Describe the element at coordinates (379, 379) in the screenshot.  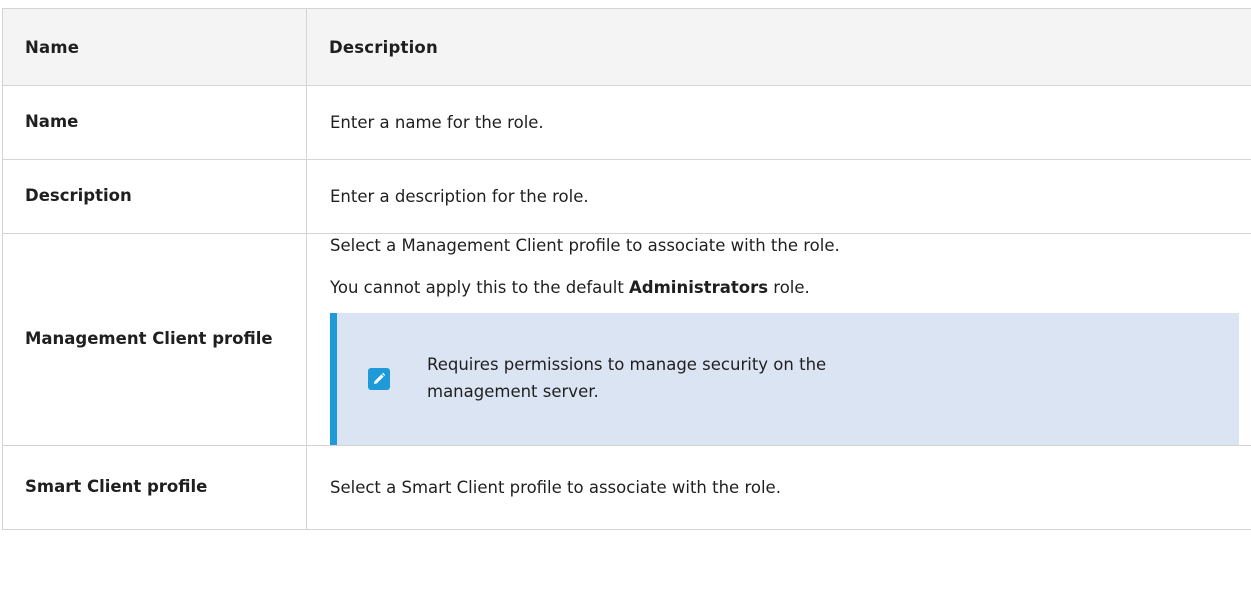
I see `pencil-note-icon` at that location.